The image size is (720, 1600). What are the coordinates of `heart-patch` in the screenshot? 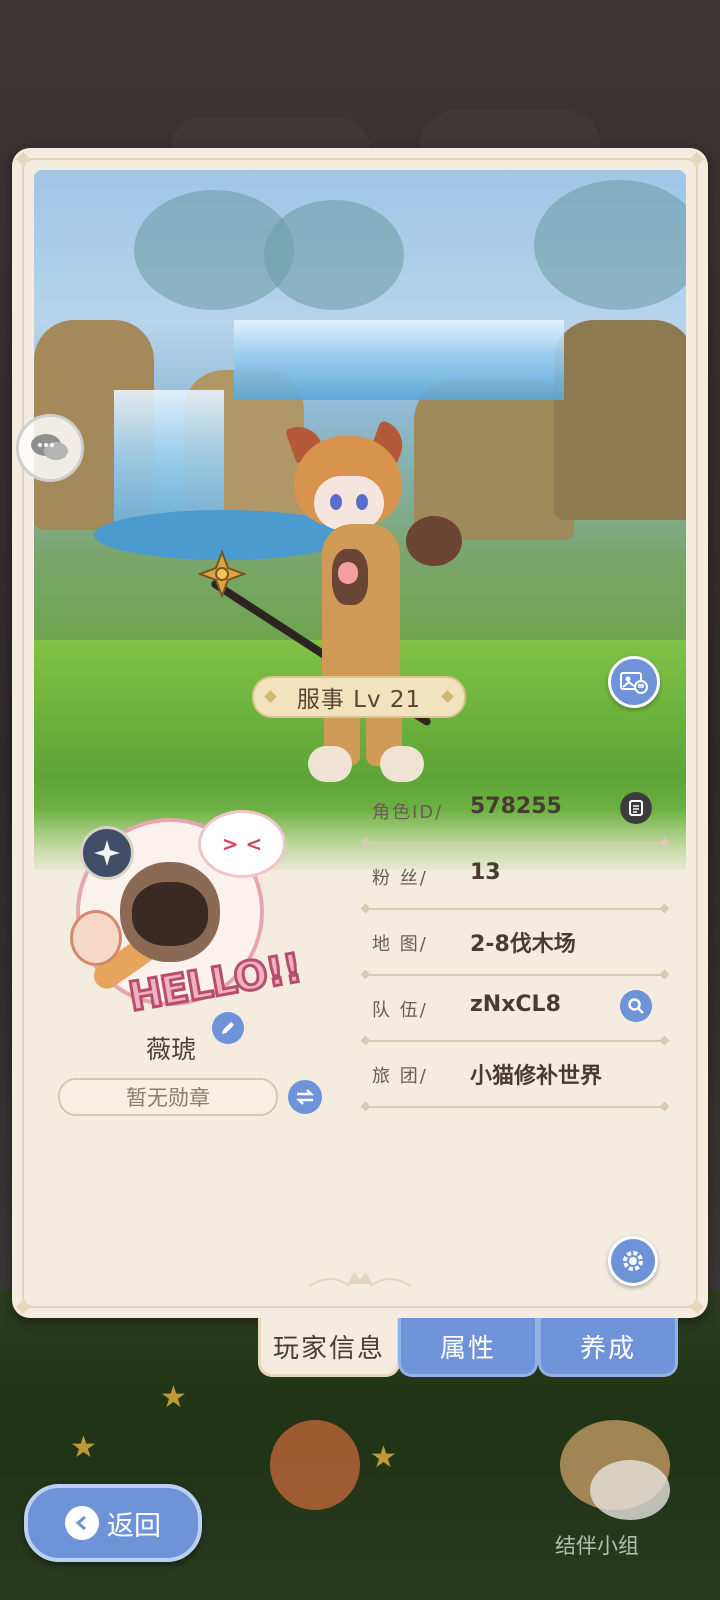 It's located at (348, 573).